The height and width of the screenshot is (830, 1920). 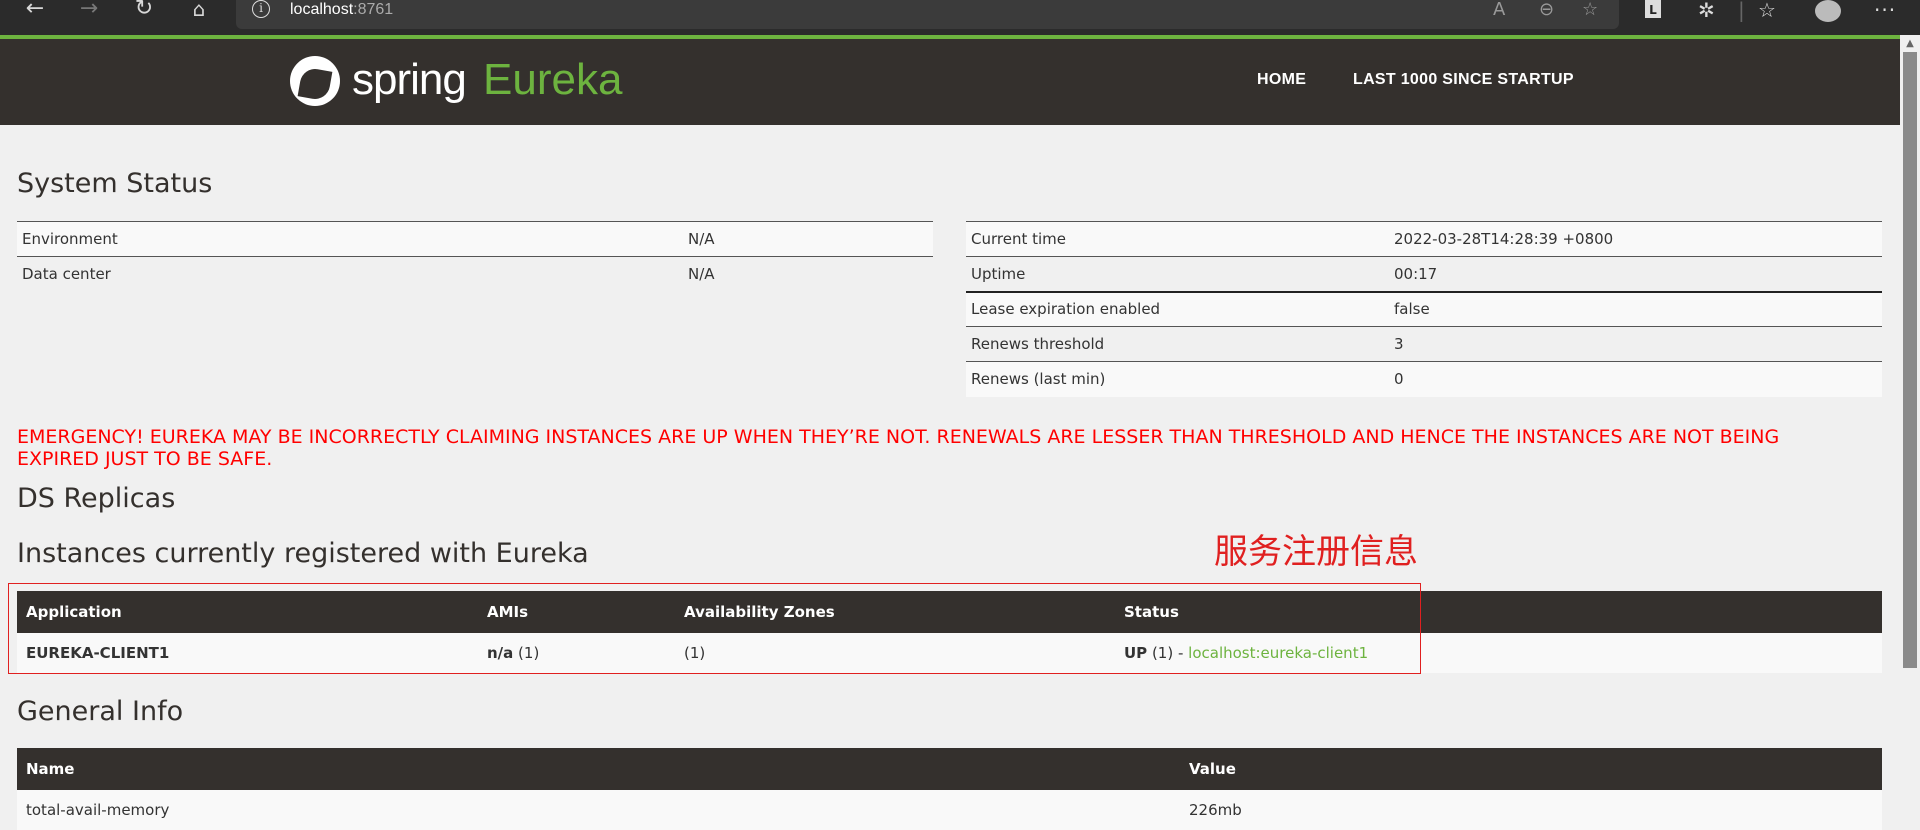 I want to click on profile-icon, so click(x=1828, y=11).